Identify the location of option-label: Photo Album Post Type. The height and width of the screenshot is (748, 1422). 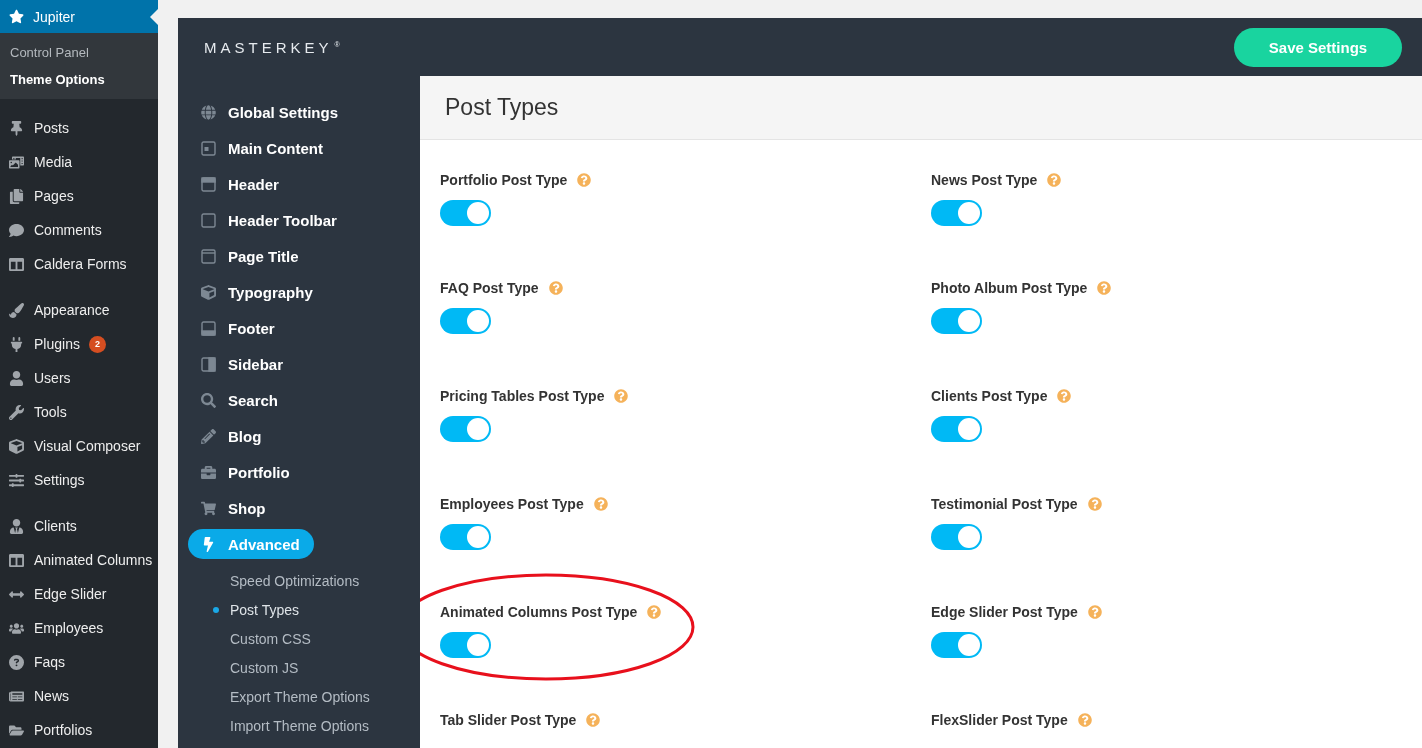
(1009, 288).